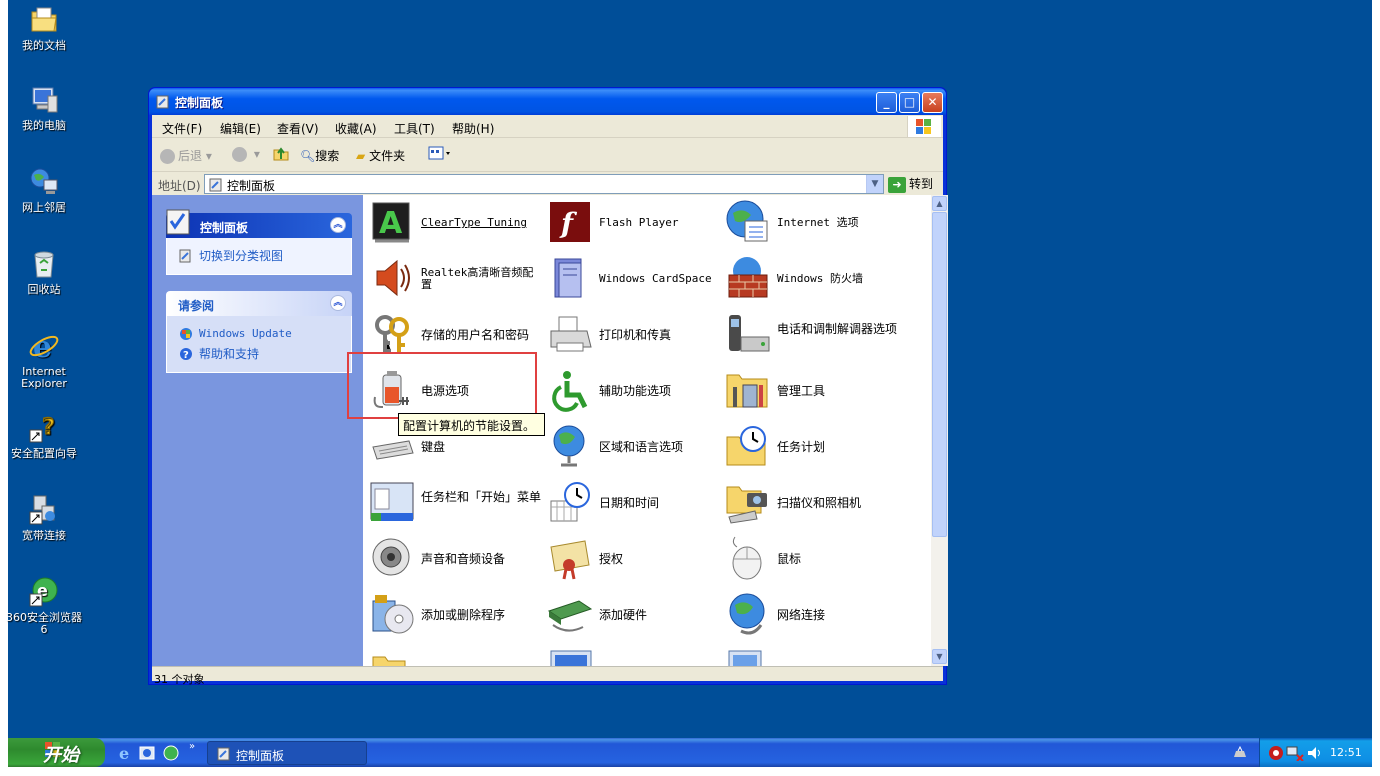 The image size is (1380, 776). I want to click on item-printers: 打印机和传真, so click(635, 335).